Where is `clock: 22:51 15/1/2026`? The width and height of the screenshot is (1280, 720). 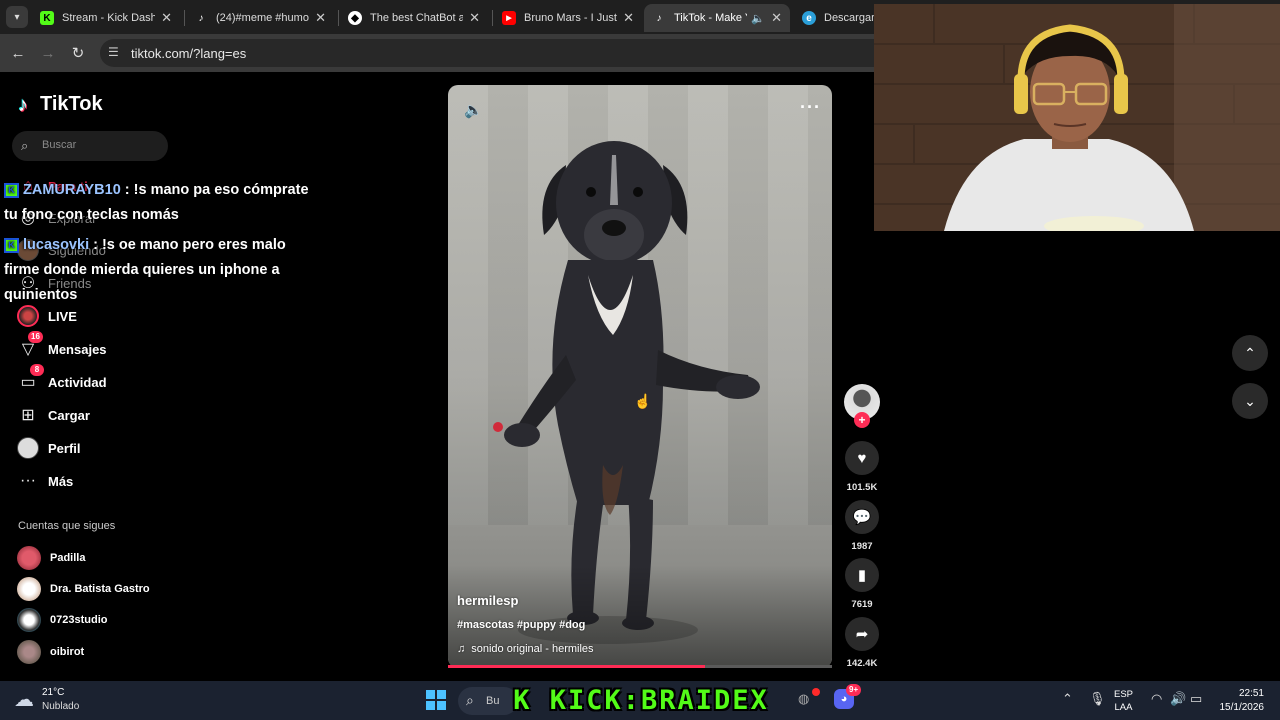
clock: 22:51 15/1/2026 is located at coordinates (1239, 701).